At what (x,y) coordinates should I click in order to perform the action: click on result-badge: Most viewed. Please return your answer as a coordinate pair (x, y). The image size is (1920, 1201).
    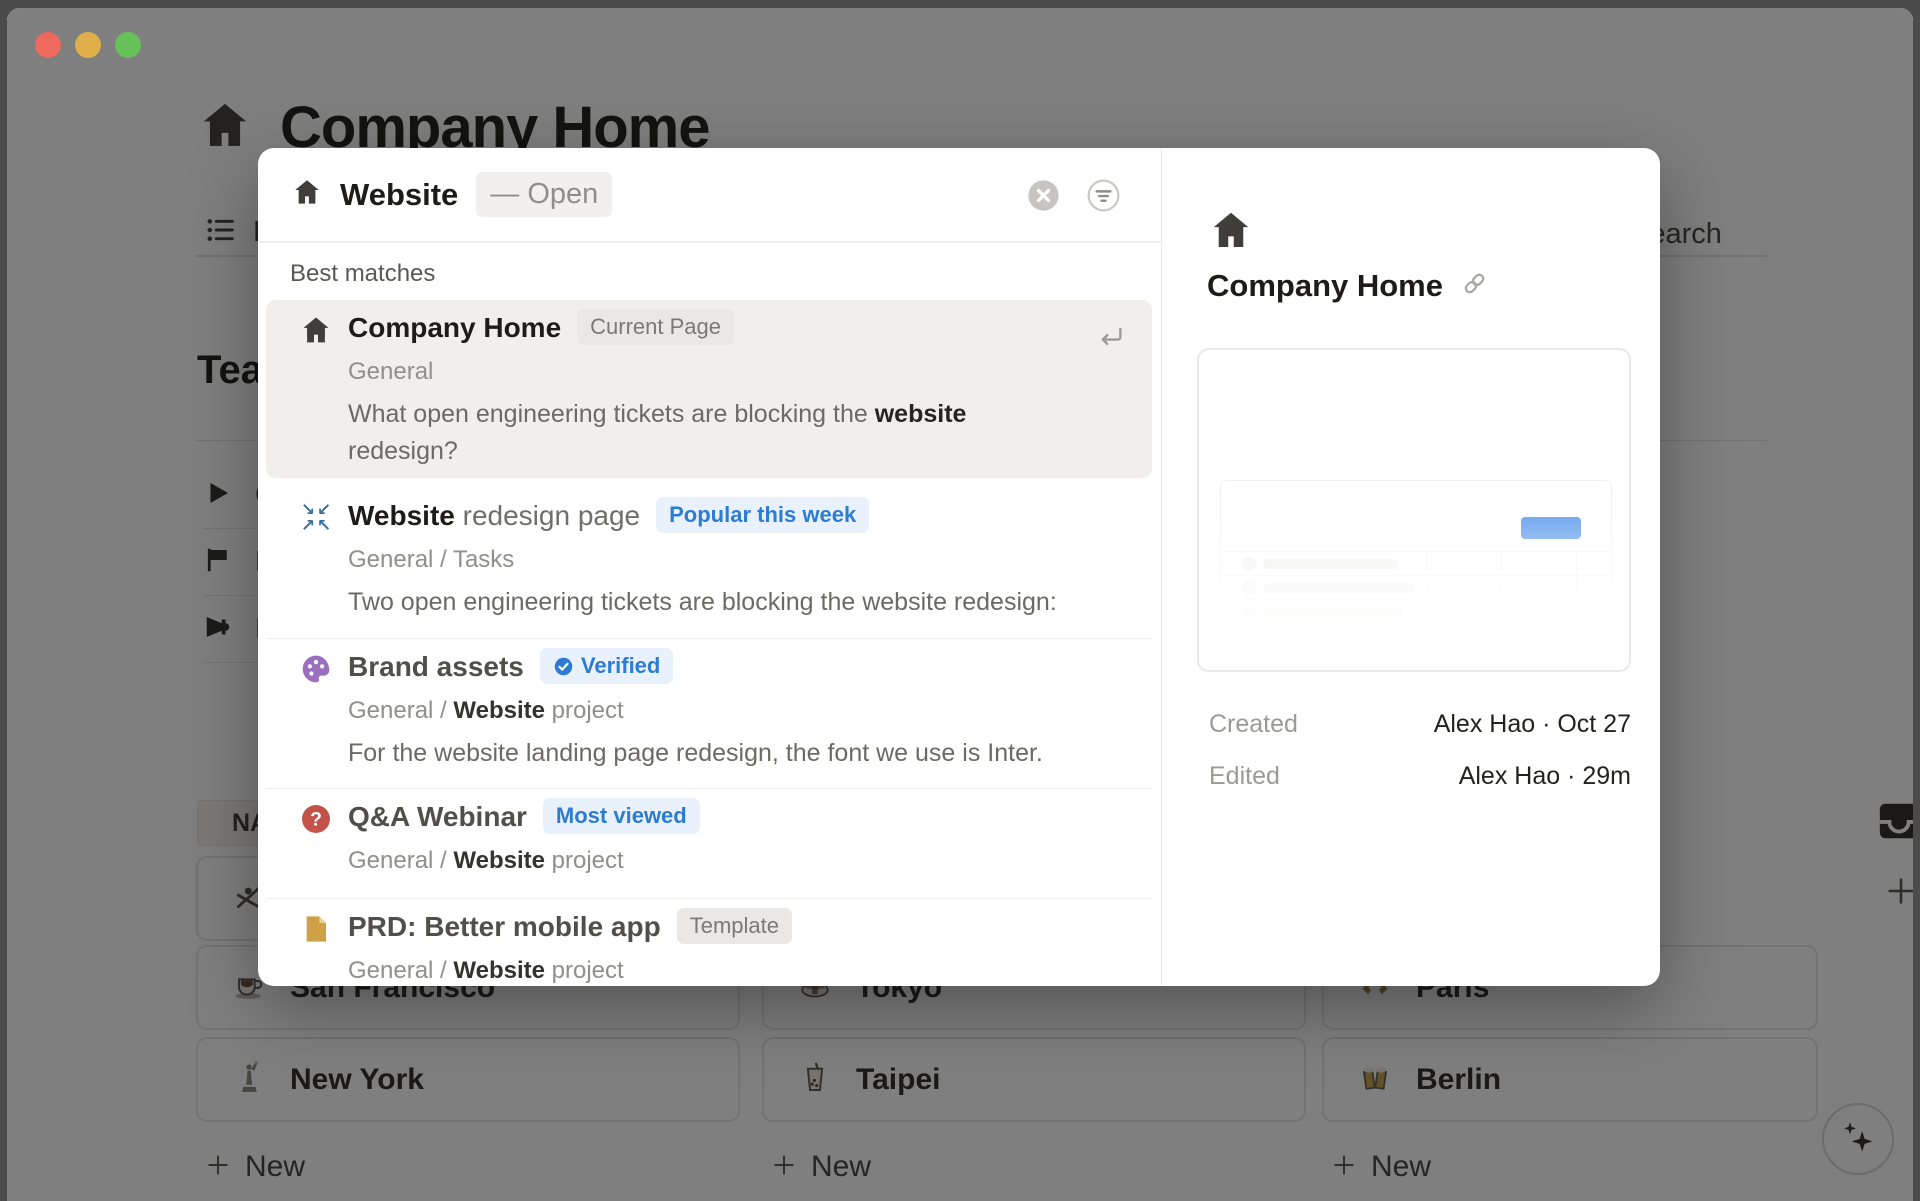
    Looking at the image, I should click on (621, 816).